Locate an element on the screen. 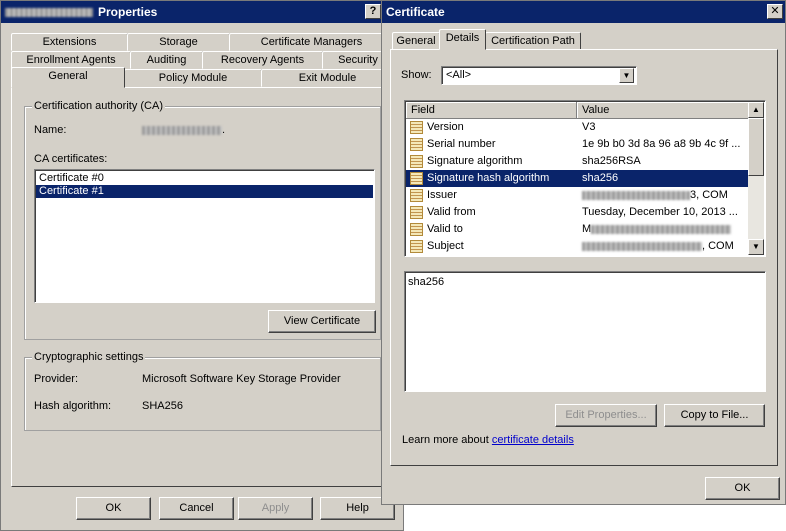  tab-auditing: Auditing is located at coordinates (166, 60).